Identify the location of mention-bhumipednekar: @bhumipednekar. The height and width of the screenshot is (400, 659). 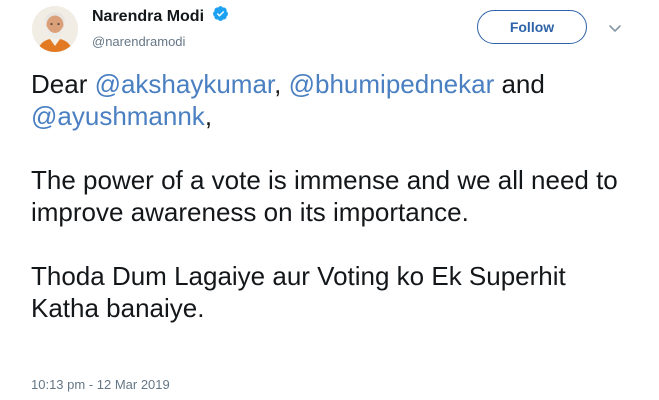
(392, 84).